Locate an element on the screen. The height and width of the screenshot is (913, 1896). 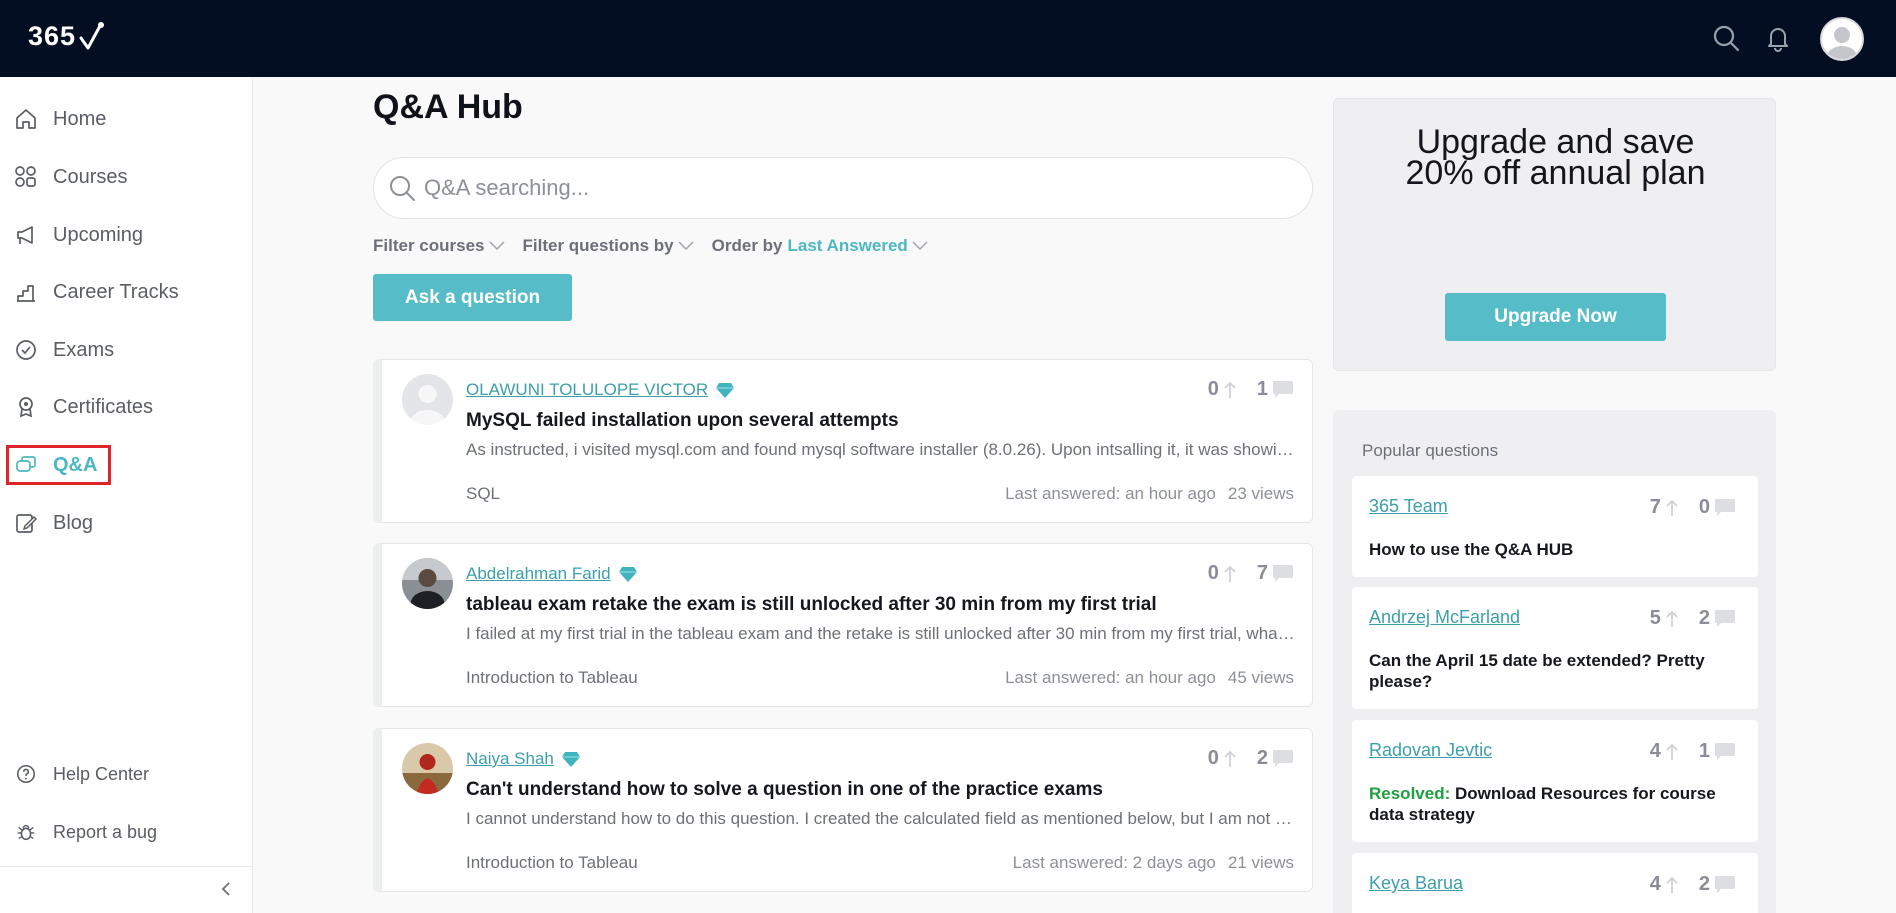
sidebar-item-upcoming: Upcoming is located at coordinates (122, 235).